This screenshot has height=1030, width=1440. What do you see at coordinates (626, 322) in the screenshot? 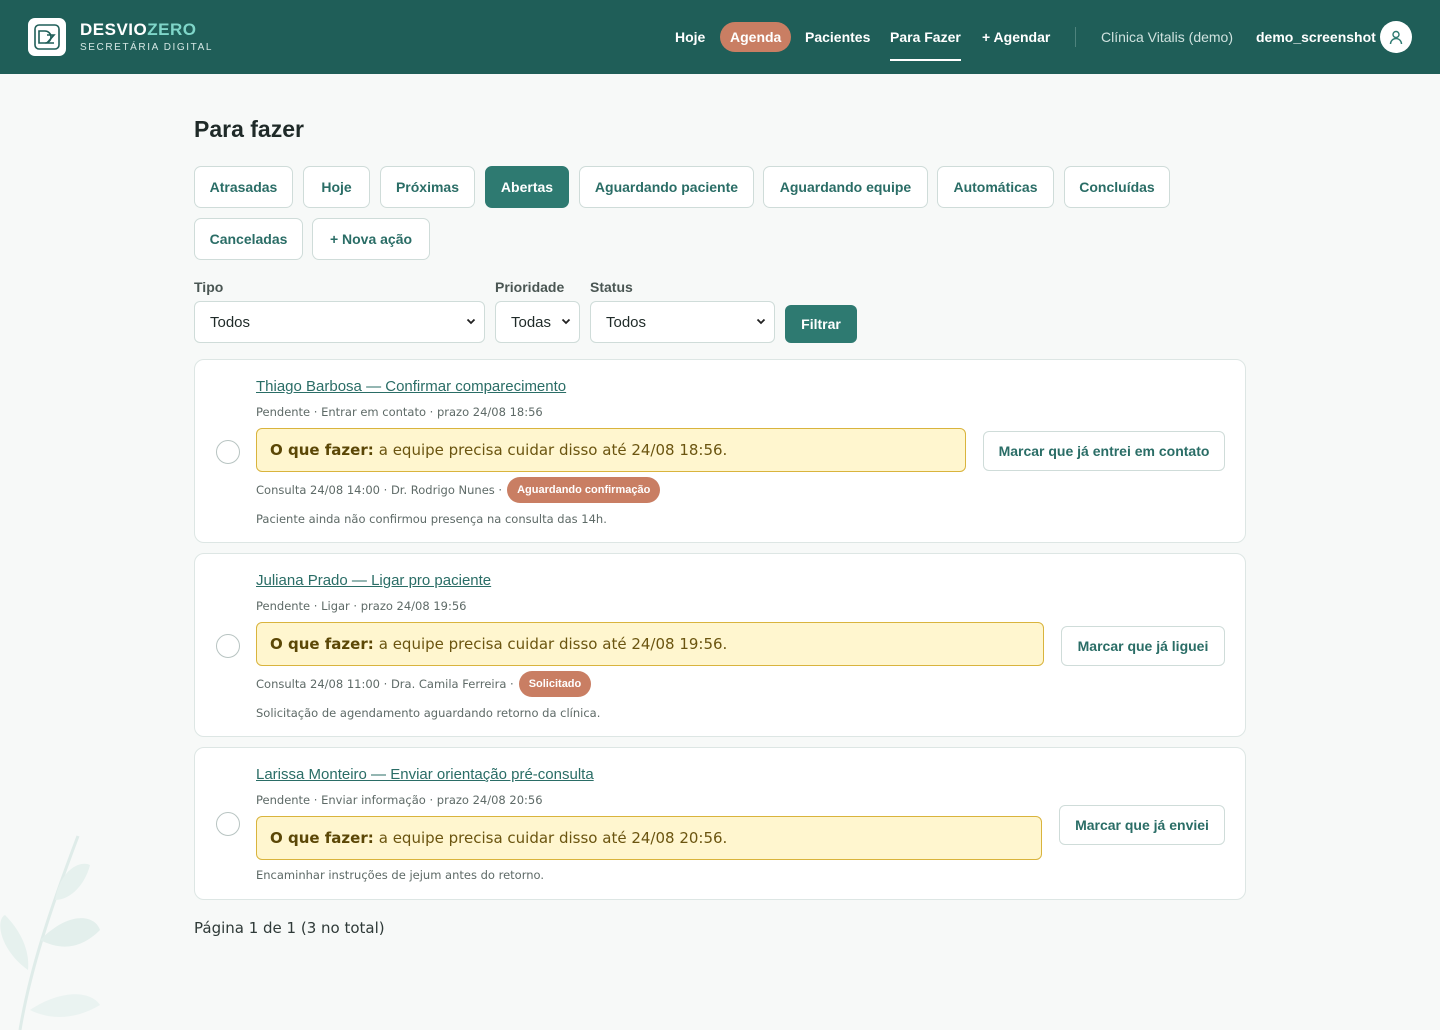
I see `status-value: Todos` at bounding box center [626, 322].